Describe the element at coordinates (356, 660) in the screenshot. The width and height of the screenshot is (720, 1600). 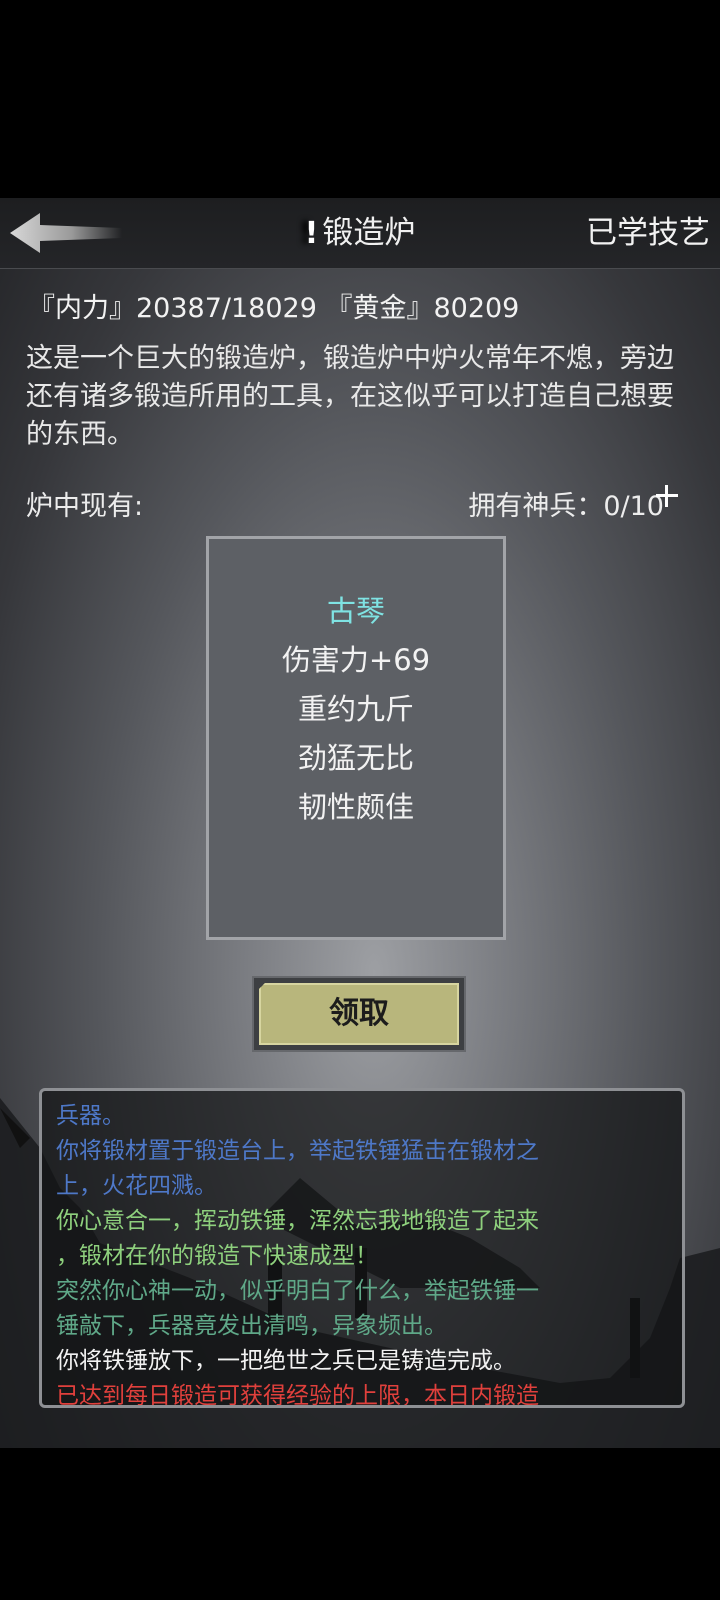
I see `item-attribute: 伤害力+69` at that location.